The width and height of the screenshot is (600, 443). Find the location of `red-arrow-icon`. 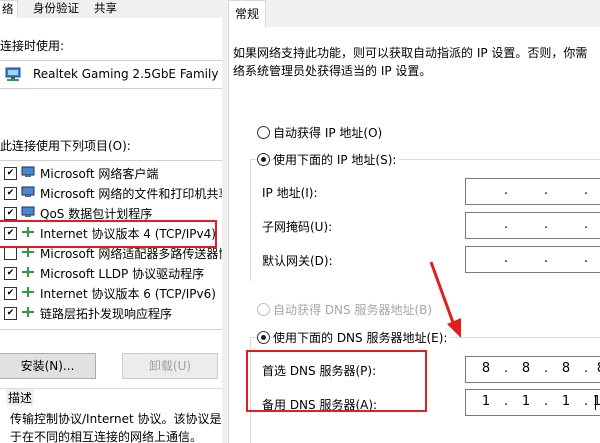

red-arrow-icon is located at coordinates (445, 299).